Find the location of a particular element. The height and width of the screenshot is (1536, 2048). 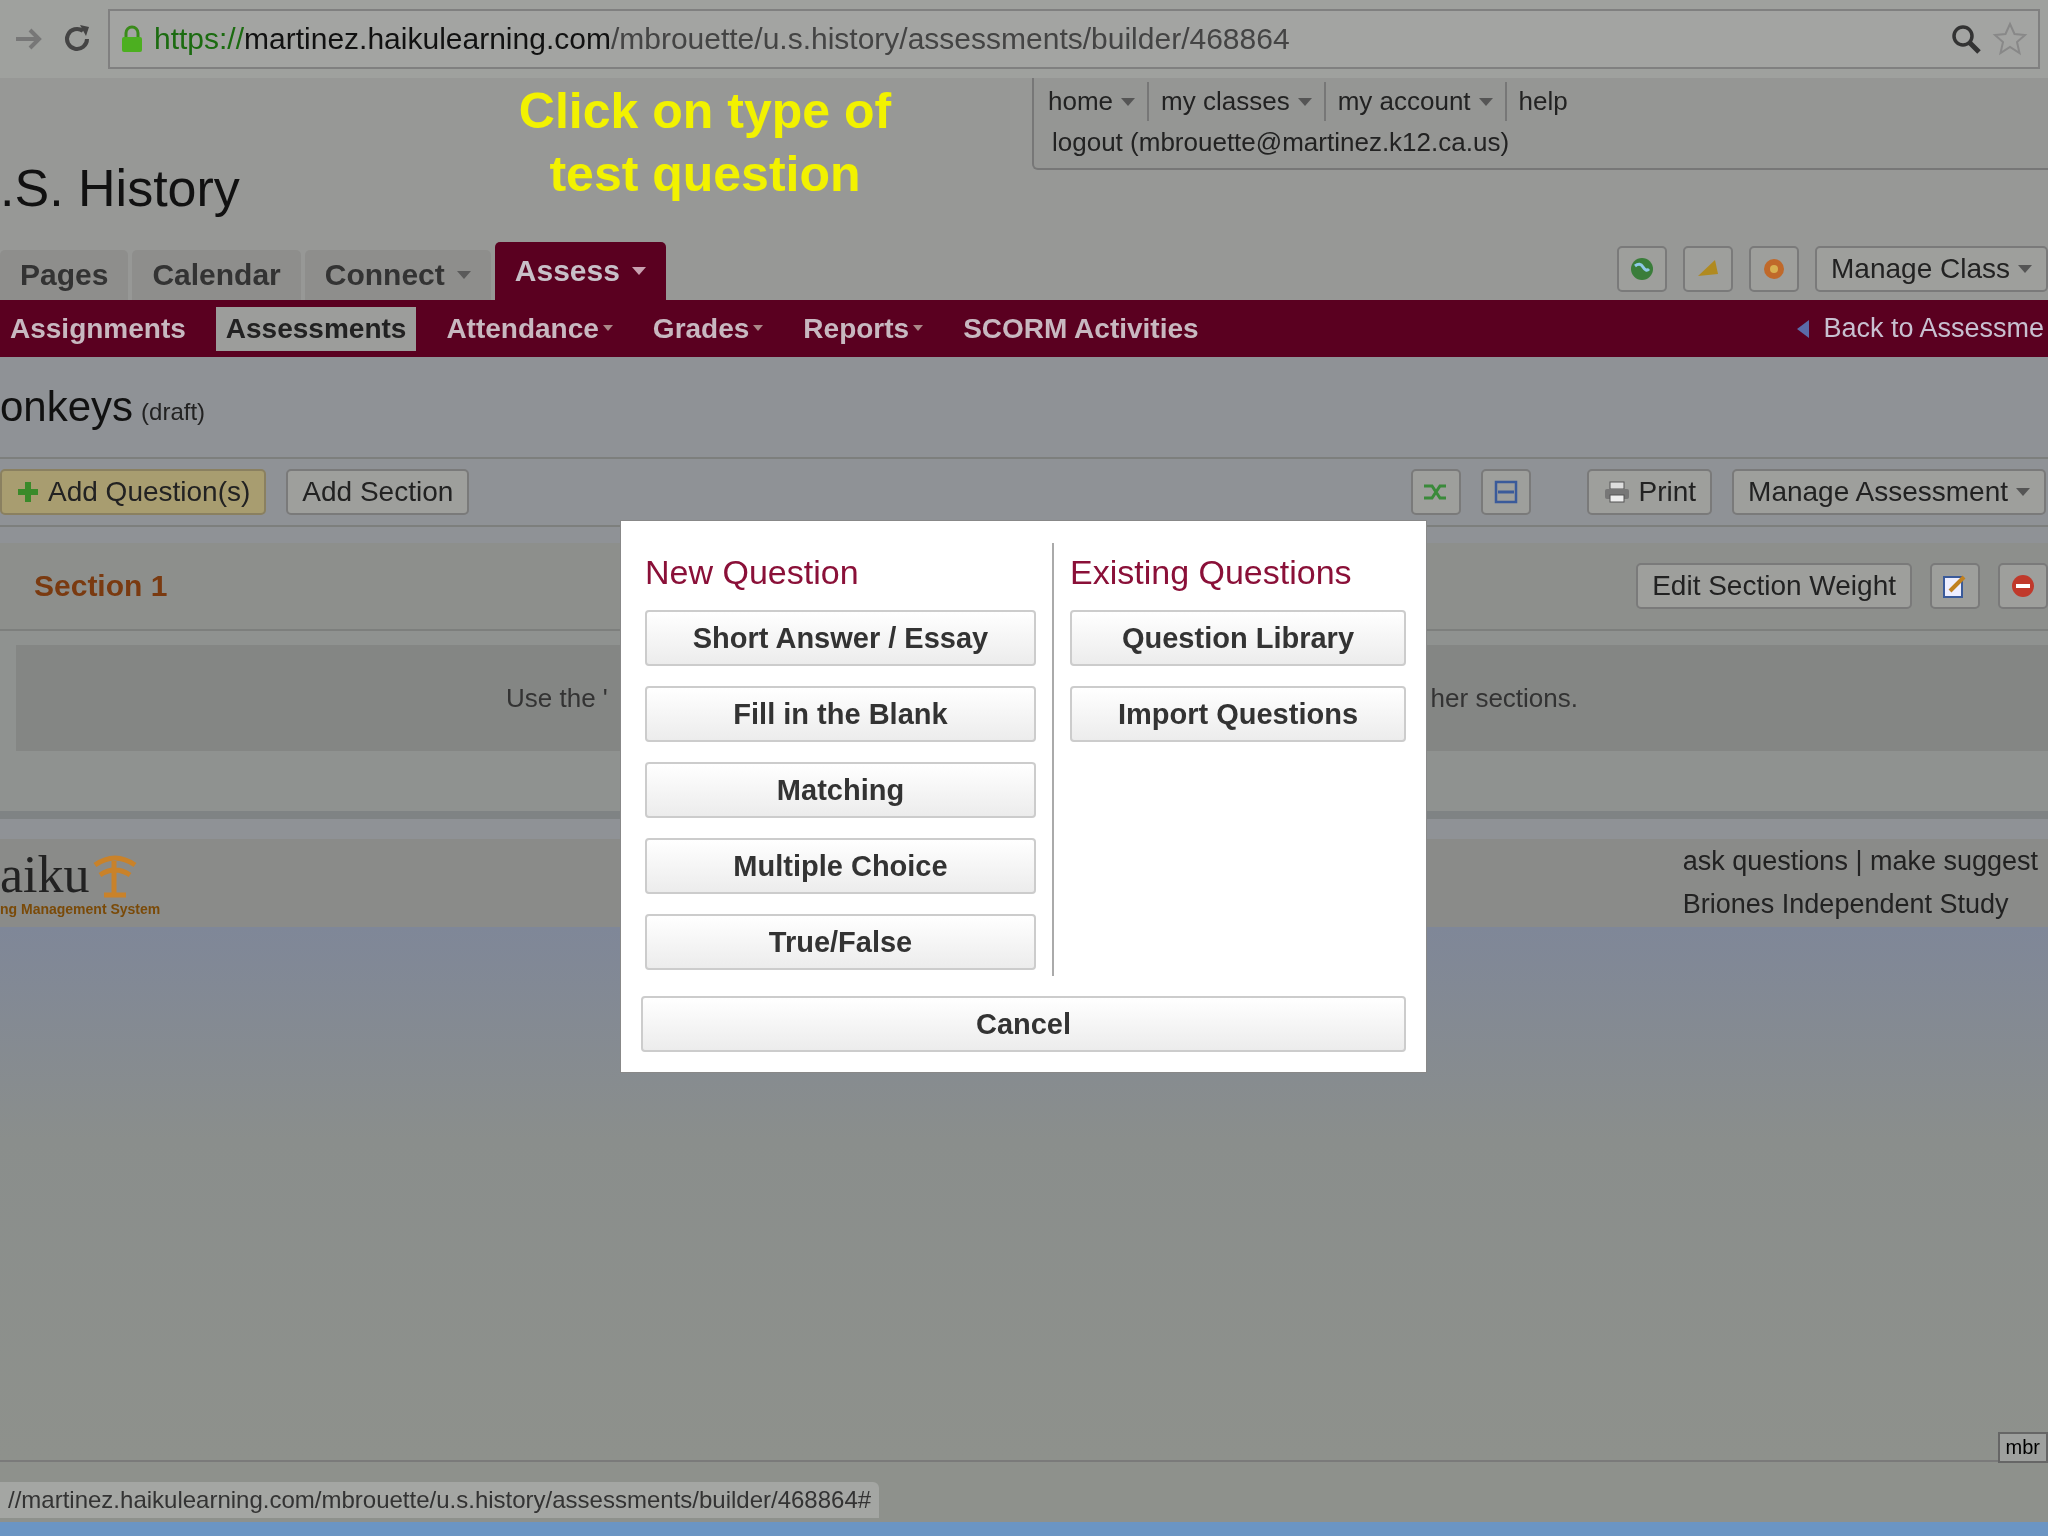

globe-icon is located at coordinates (1642, 269).